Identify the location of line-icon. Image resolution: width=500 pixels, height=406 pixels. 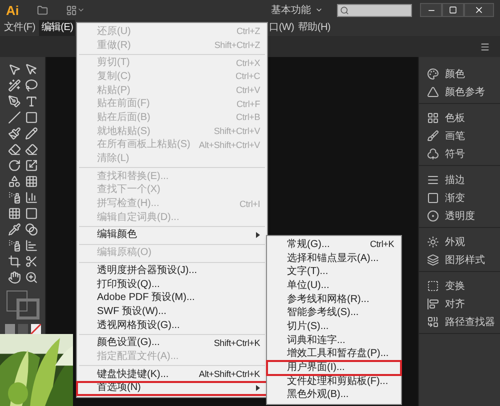
(14, 117).